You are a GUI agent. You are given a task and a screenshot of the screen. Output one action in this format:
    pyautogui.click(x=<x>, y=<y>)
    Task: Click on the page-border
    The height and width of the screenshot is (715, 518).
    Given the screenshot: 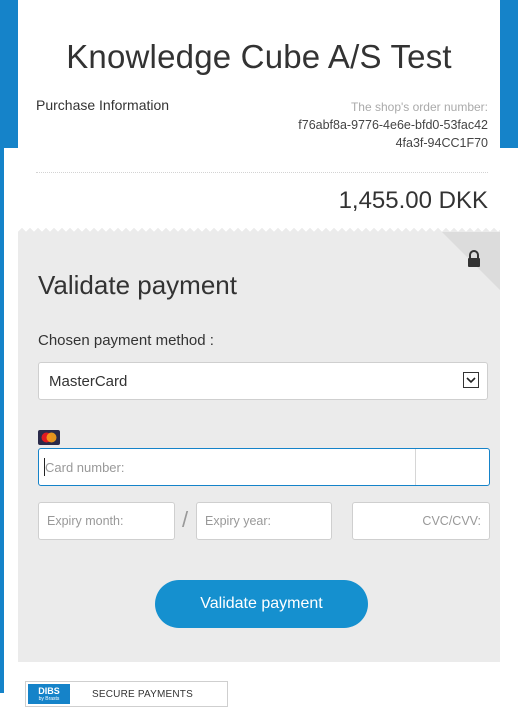 What is the action you would take?
    pyautogui.click(x=2, y=420)
    